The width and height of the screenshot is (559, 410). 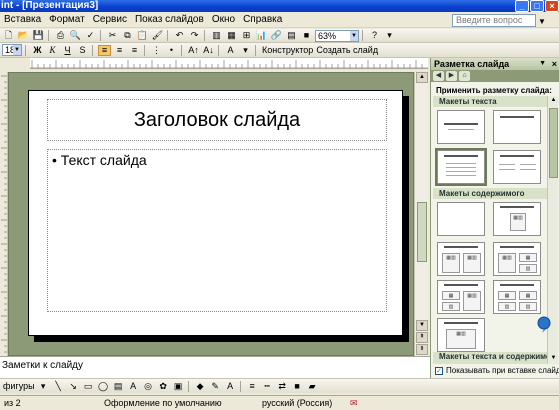 I want to click on next-slide-icon: ⇟, so click(x=422, y=349).